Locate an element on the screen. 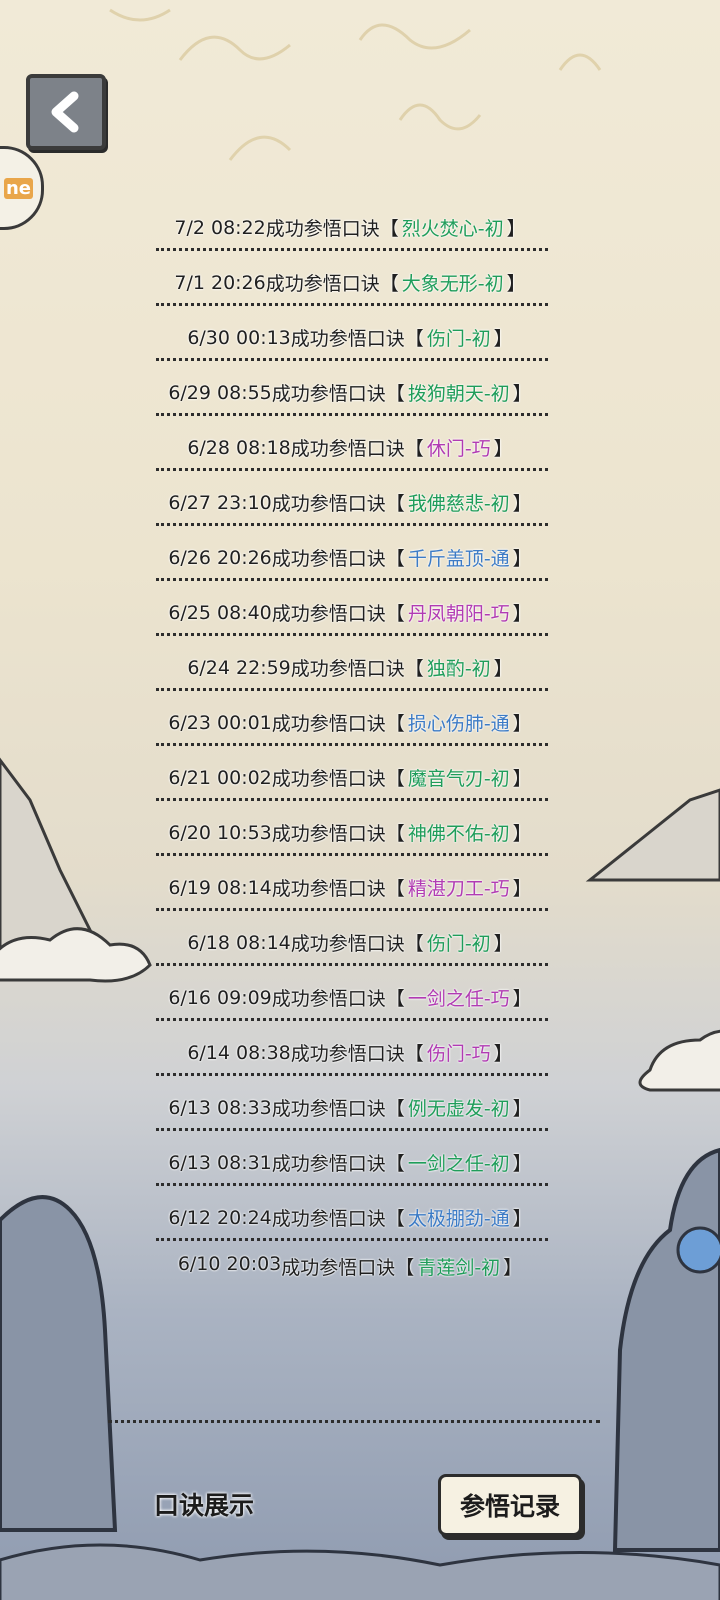 This screenshot has width=720, height=1600. list-item: 6/12 20:24 成功参悟口诀【太极掤劲-通】 is located at coordinates (350, 1217).